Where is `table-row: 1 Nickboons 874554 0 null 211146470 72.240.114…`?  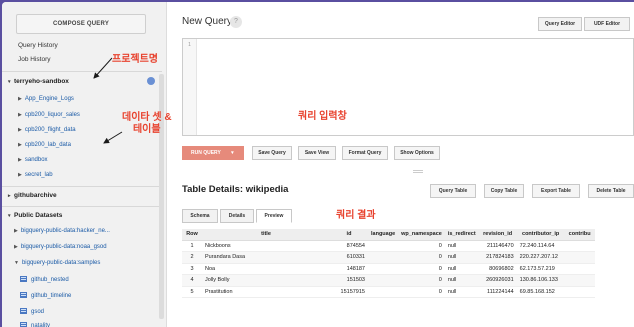 table-row: 1 Nickboons 874554 0 null 211146470 72.240.114… is located at coordinates (388, 246).